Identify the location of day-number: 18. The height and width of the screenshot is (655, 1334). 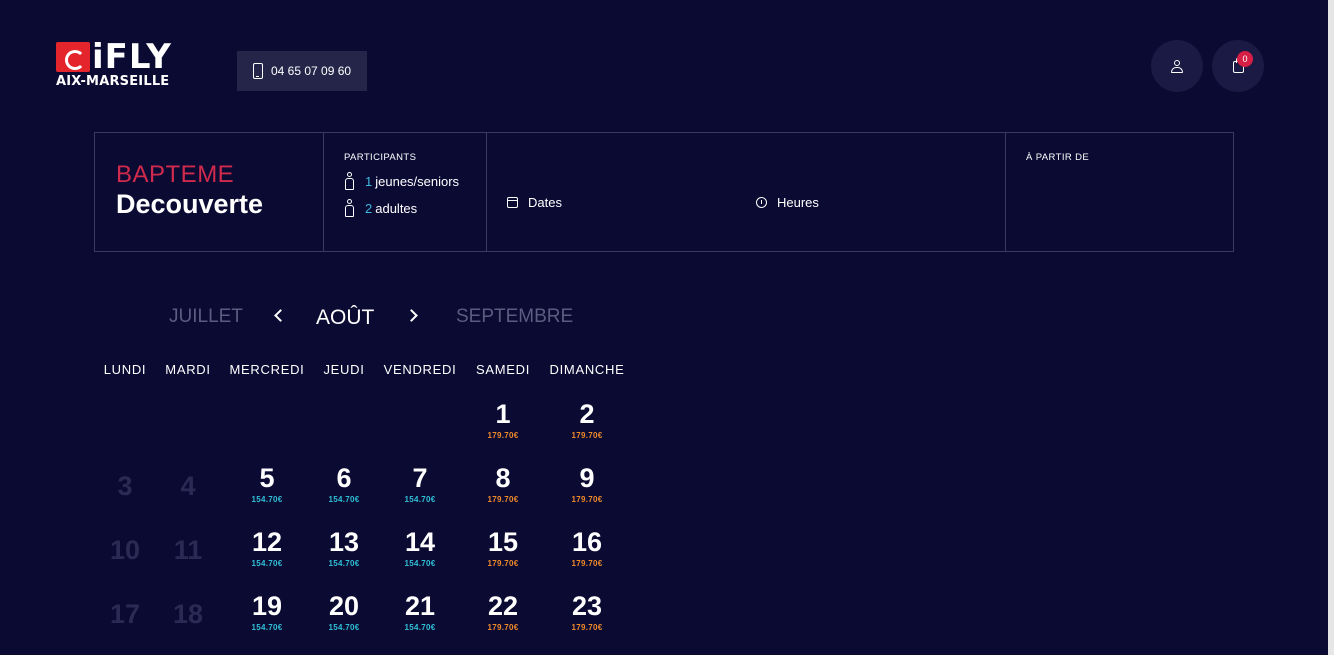
(188, 614).